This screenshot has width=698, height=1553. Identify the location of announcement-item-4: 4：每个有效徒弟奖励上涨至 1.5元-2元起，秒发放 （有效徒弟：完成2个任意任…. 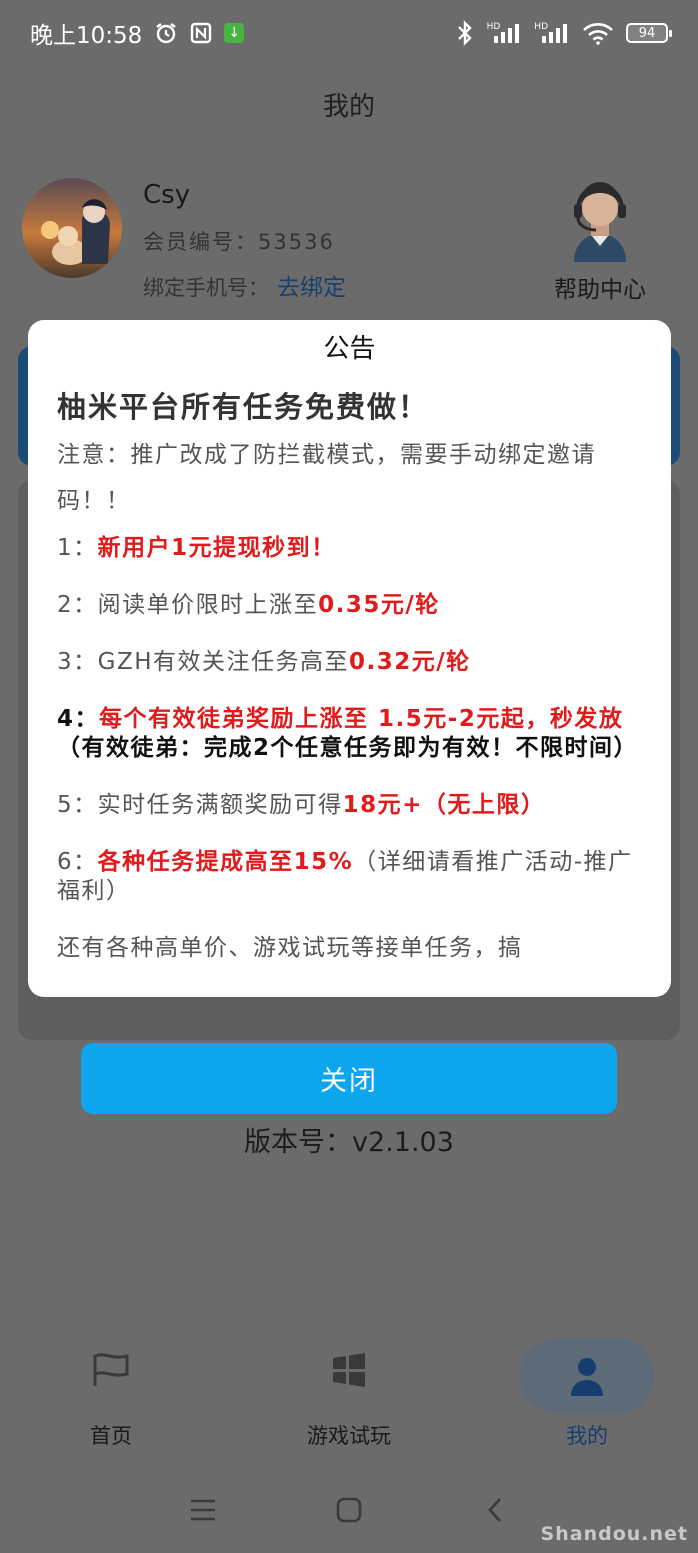
(349, 734).